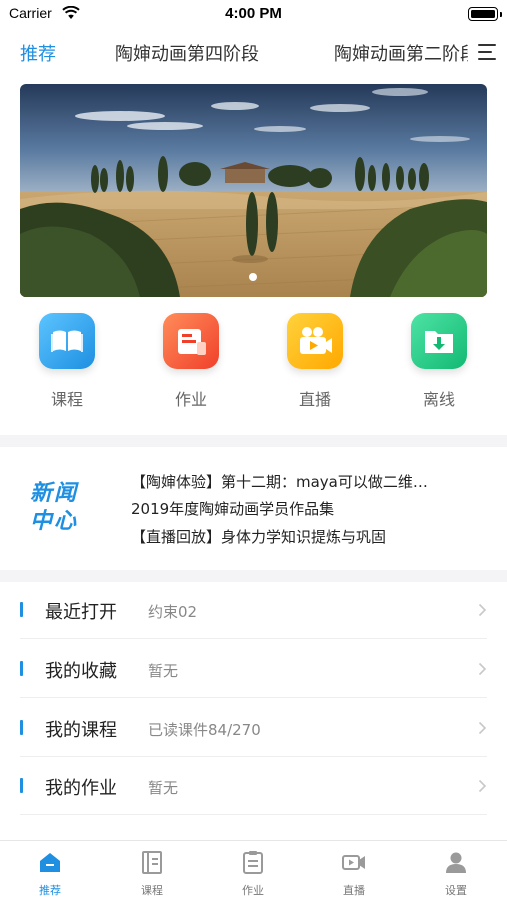  I want to click on bottom-tab-live: 直播, so click(354, 873).